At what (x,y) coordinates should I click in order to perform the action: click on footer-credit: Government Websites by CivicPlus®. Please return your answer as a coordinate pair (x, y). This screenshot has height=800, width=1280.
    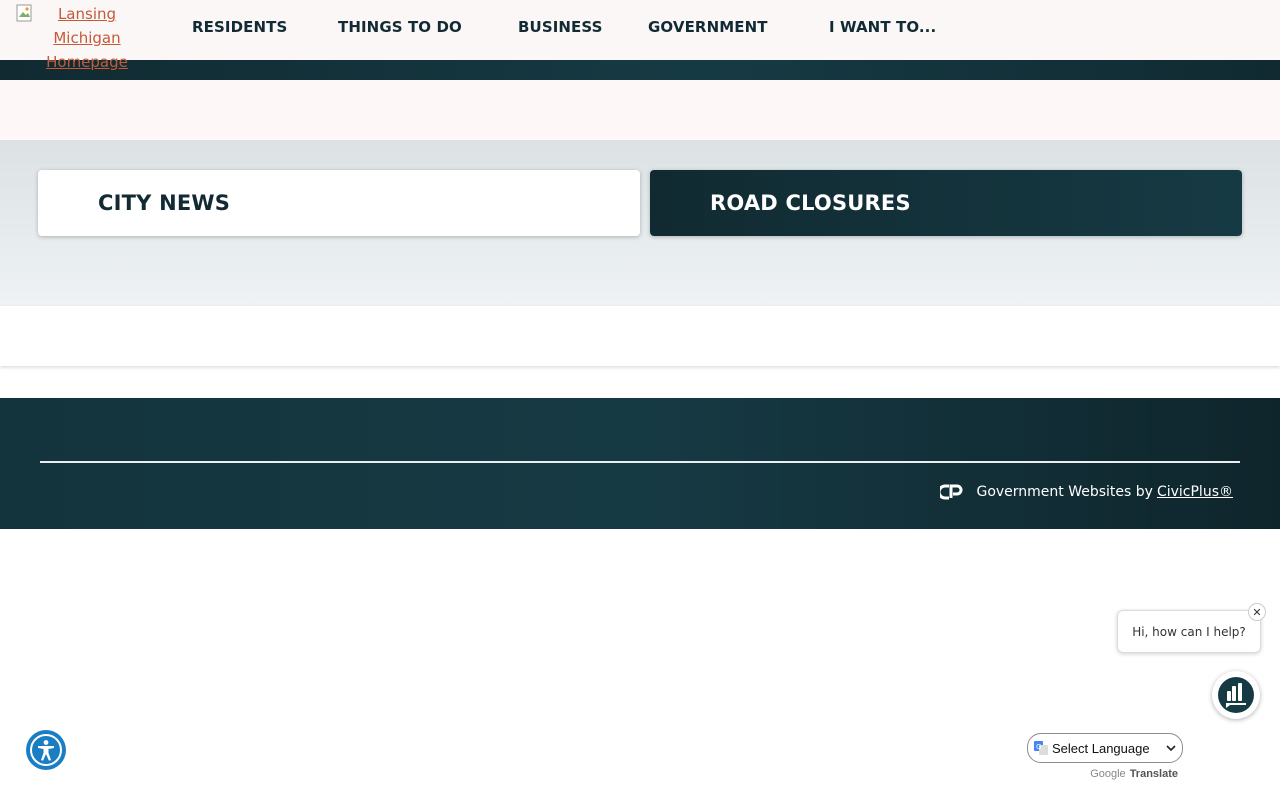
    Looking at the image, I should click on (1086, 492).